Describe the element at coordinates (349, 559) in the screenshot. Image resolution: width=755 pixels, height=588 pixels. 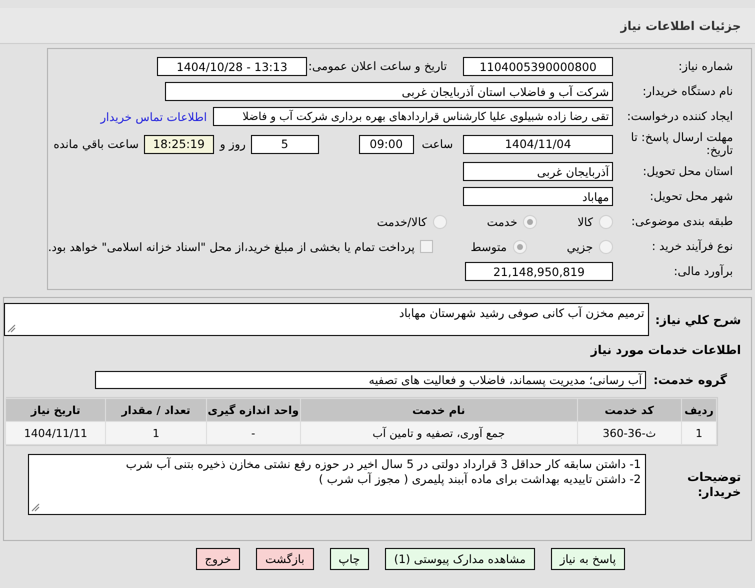
I see `action-button: چاپ` at that location.